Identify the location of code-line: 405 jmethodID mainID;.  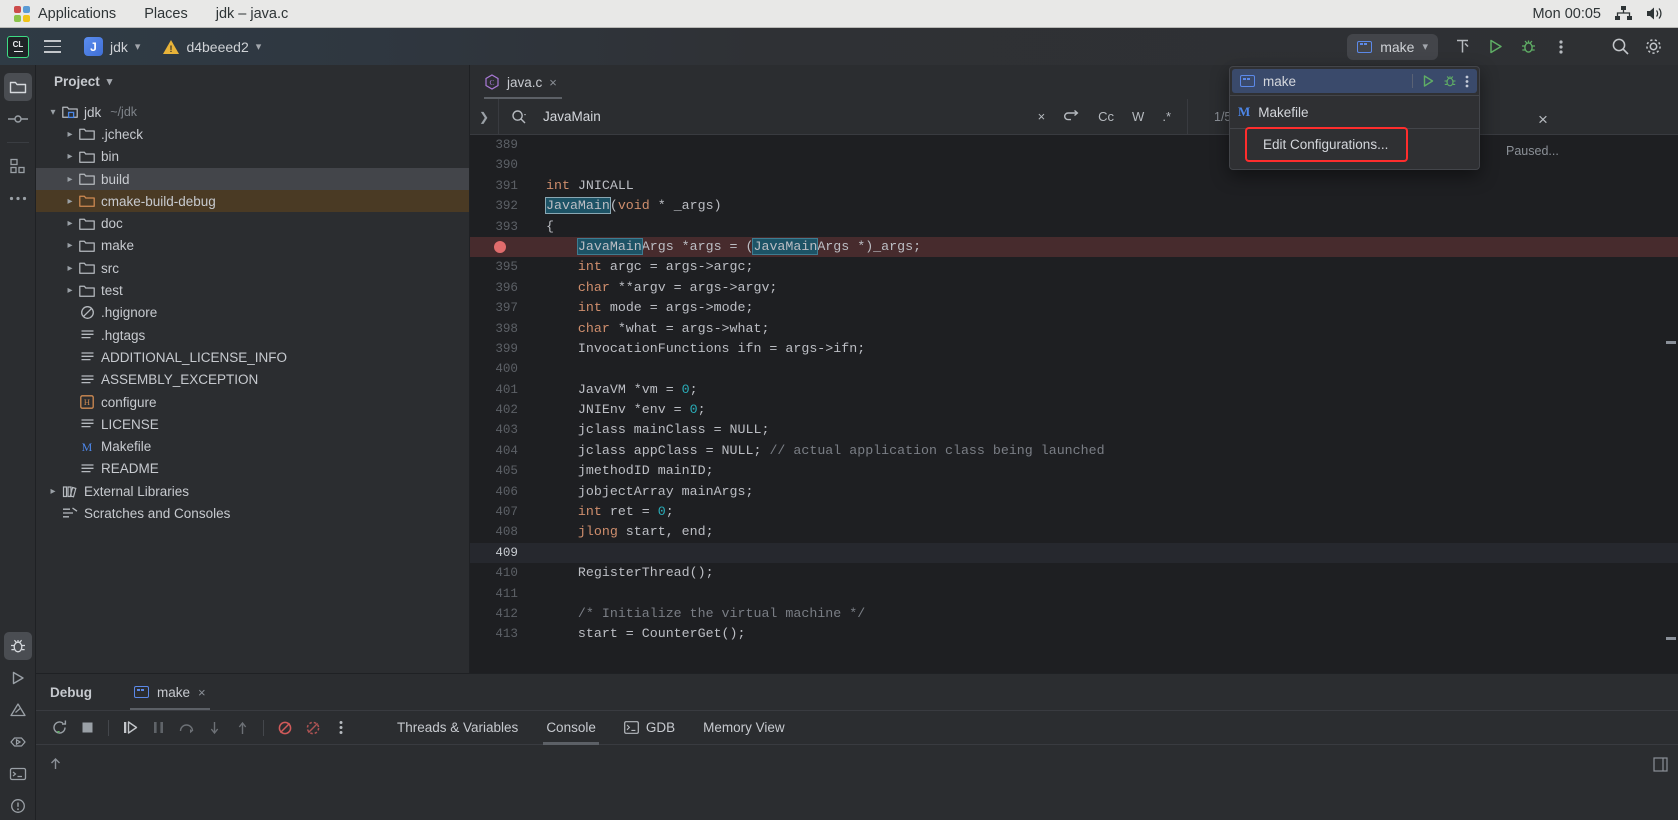
(1074, 471).